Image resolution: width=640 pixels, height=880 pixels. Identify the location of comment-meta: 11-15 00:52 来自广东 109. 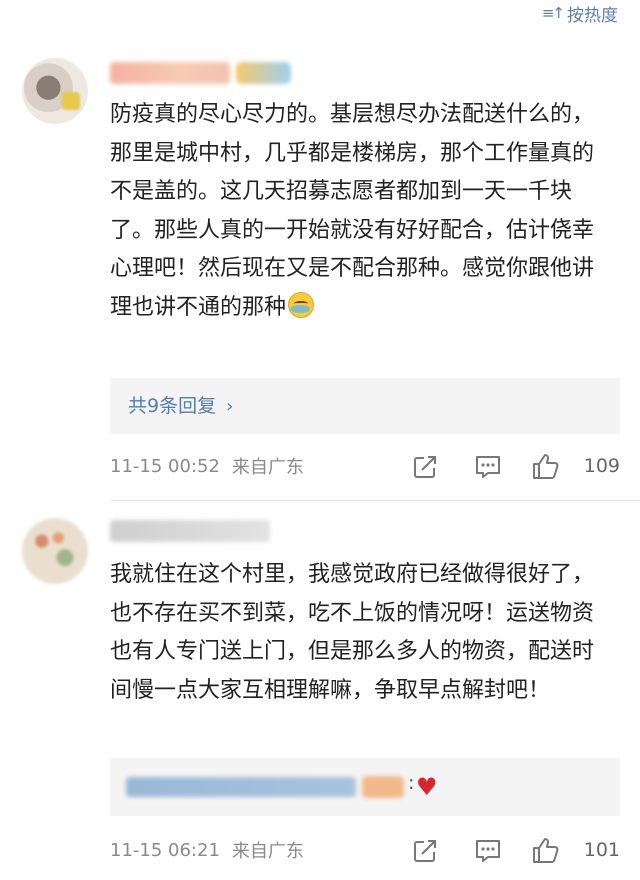
(365, 466).